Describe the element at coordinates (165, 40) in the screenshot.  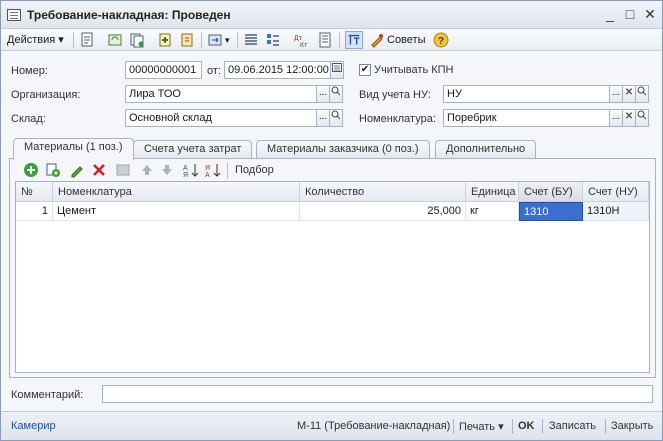
I see `based-on-icon` at that location.